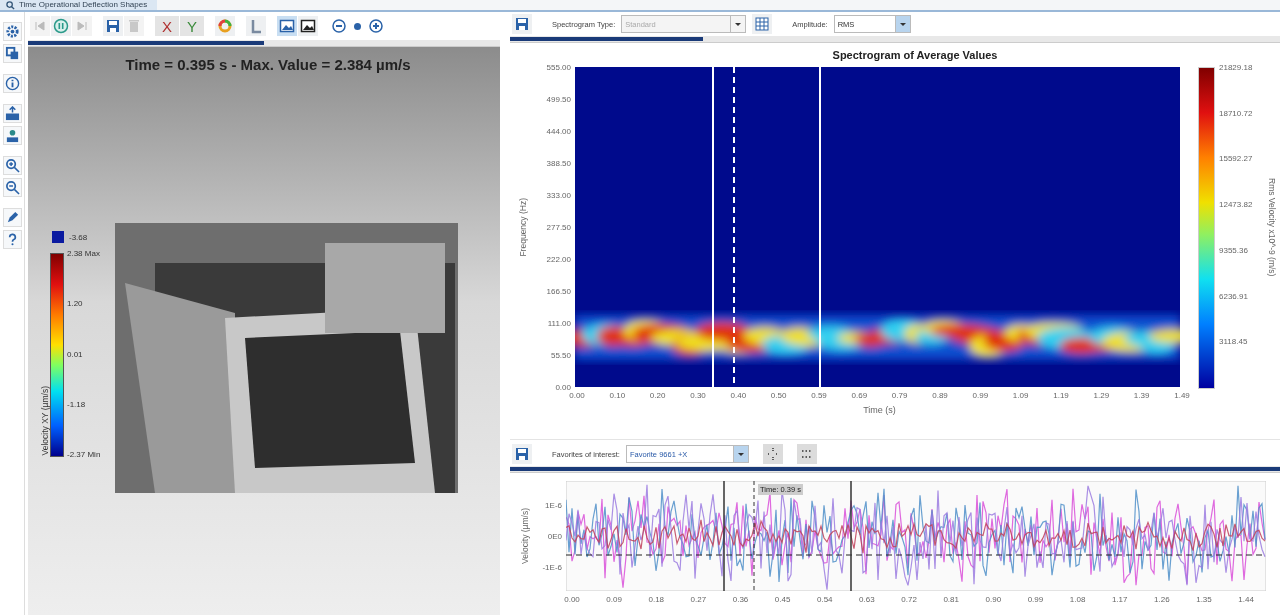 The height and width of the screenshot is (615, 1280). Describe the element at coordinates (778, 395) in the screenshot. I see `x-tick-label: 0.50` at that location.